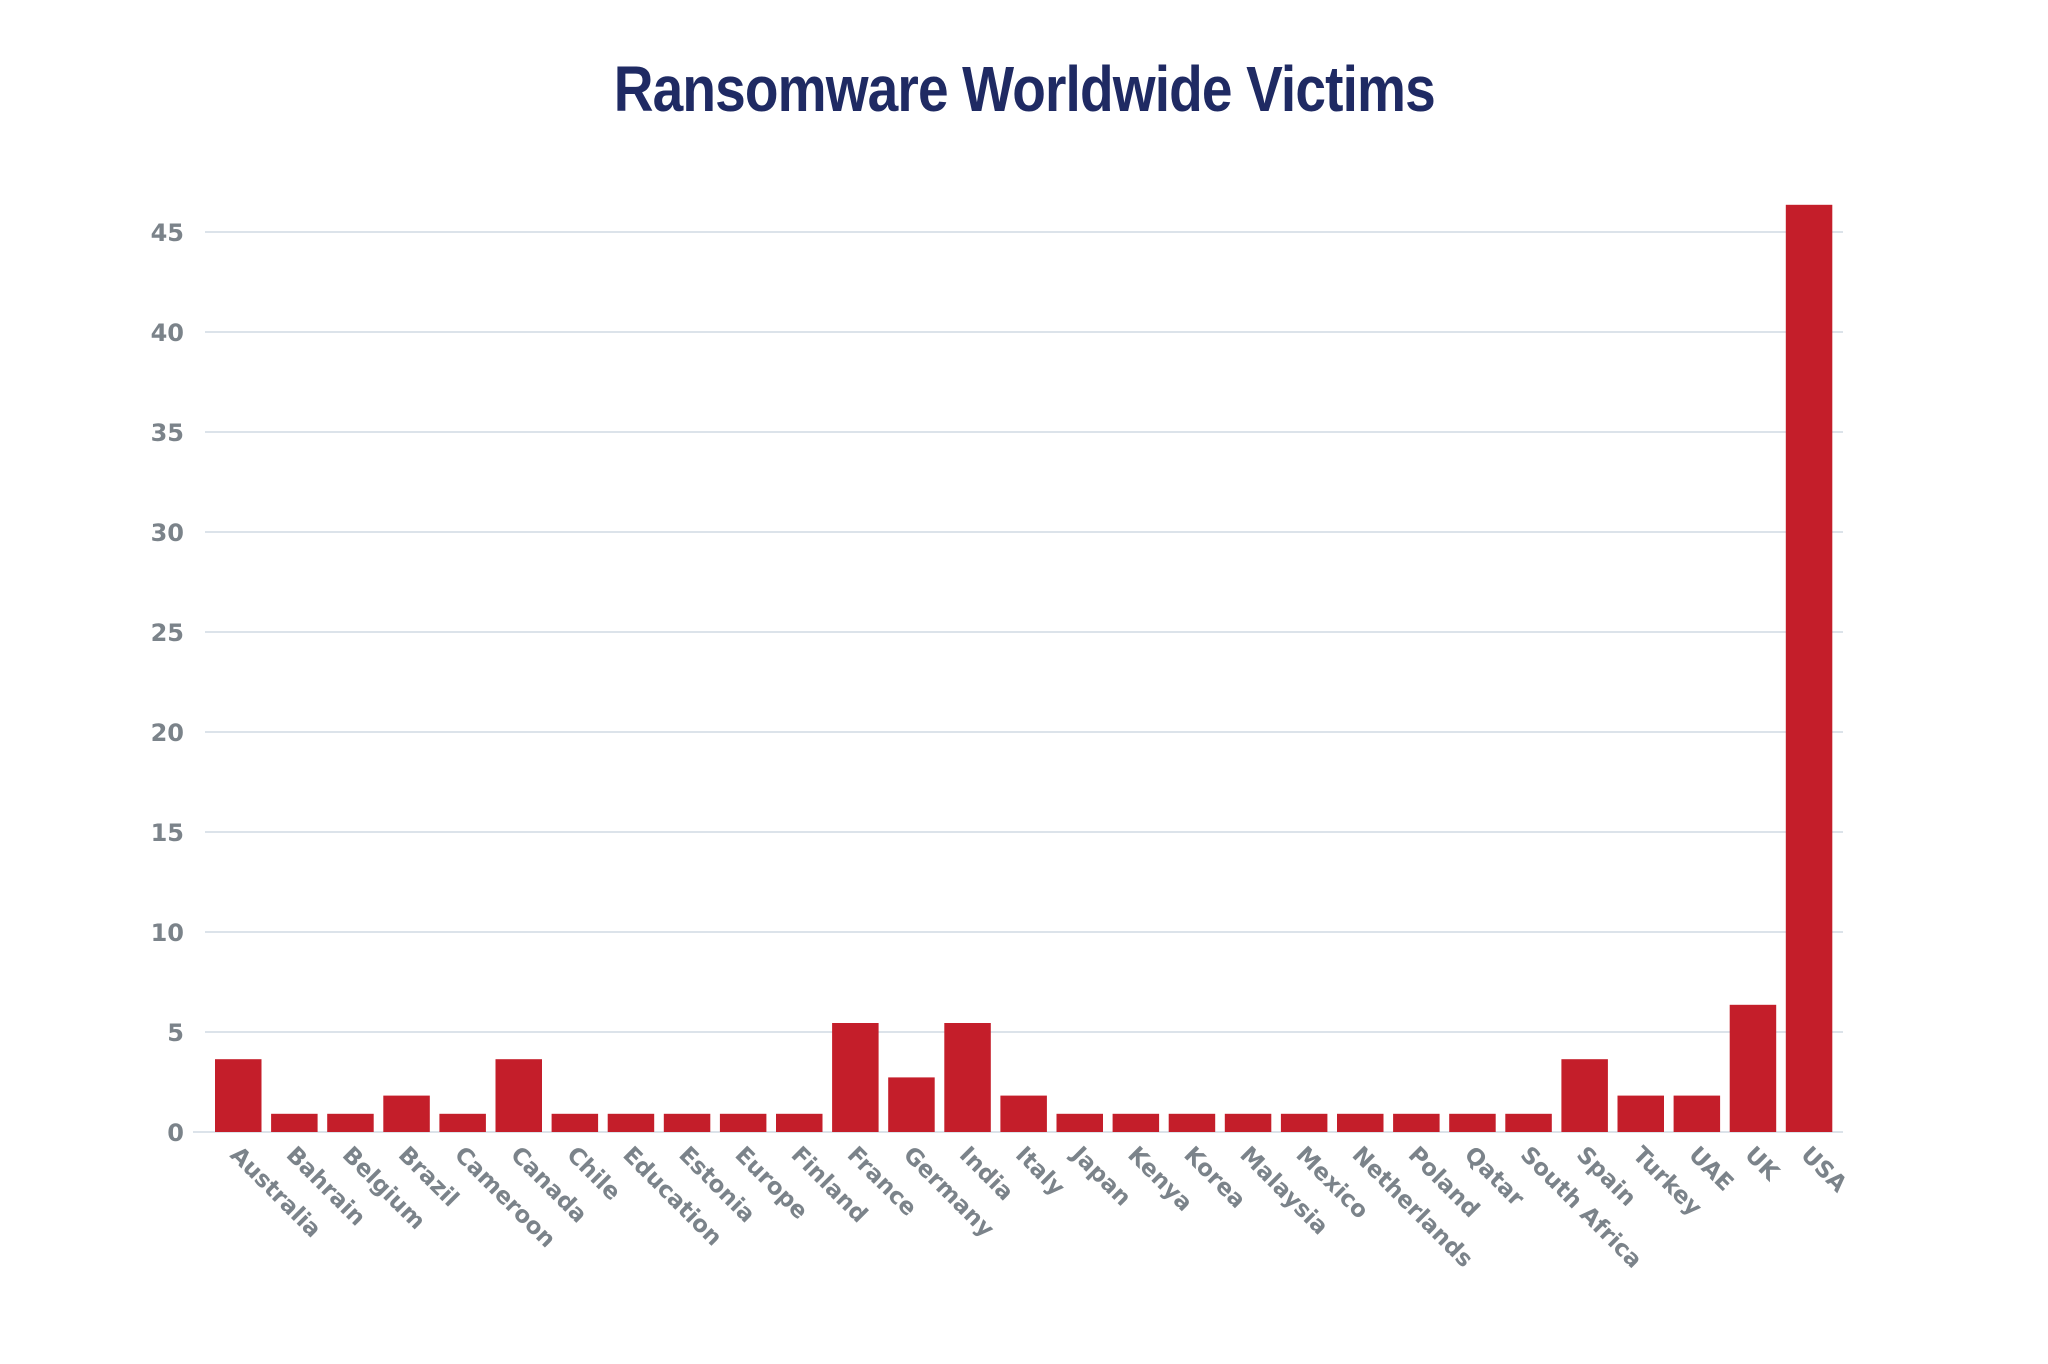 The height and width of the screenshot is (1364, 2048). Describe the element at coordinates (167, 683) in the screenshot. I see `y-axis-ticks: 0 5 10 15 20 25 30 35 40 45` at that location.